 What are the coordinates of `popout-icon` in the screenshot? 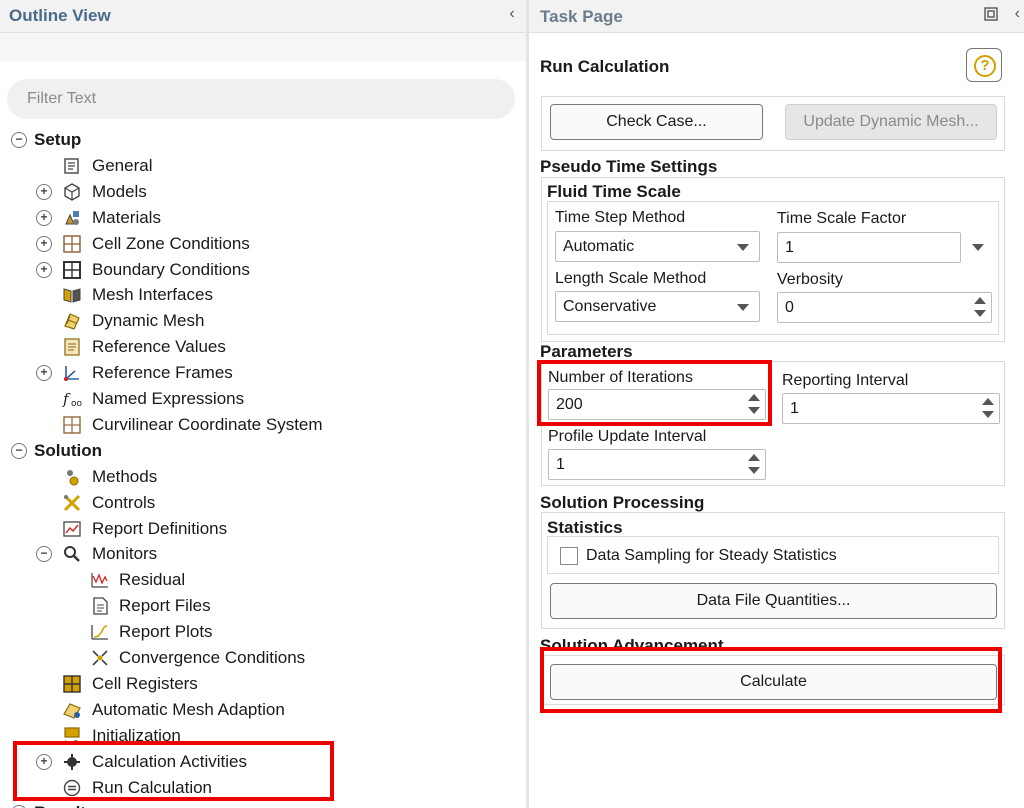 It's located at (991, 15).